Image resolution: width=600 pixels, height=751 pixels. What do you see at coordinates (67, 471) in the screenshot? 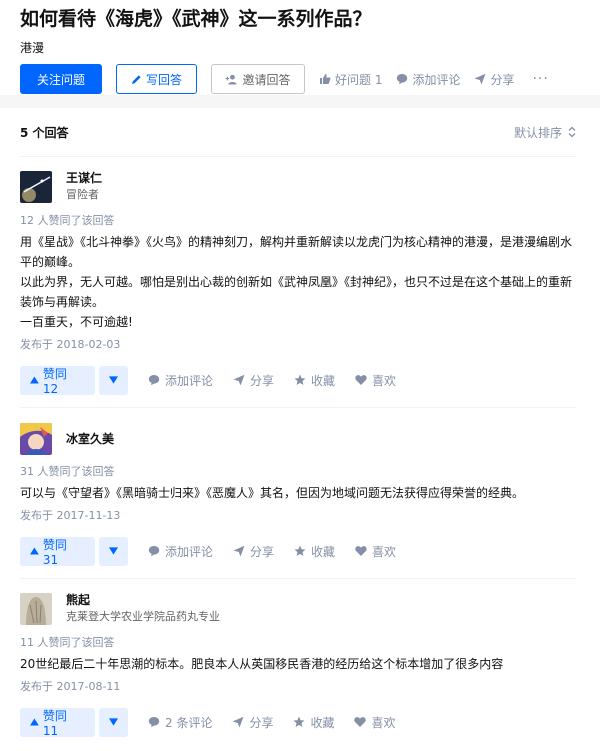
I see `vote-count-line: 31 人赞同了该回答` at bounding box center [67, 471].